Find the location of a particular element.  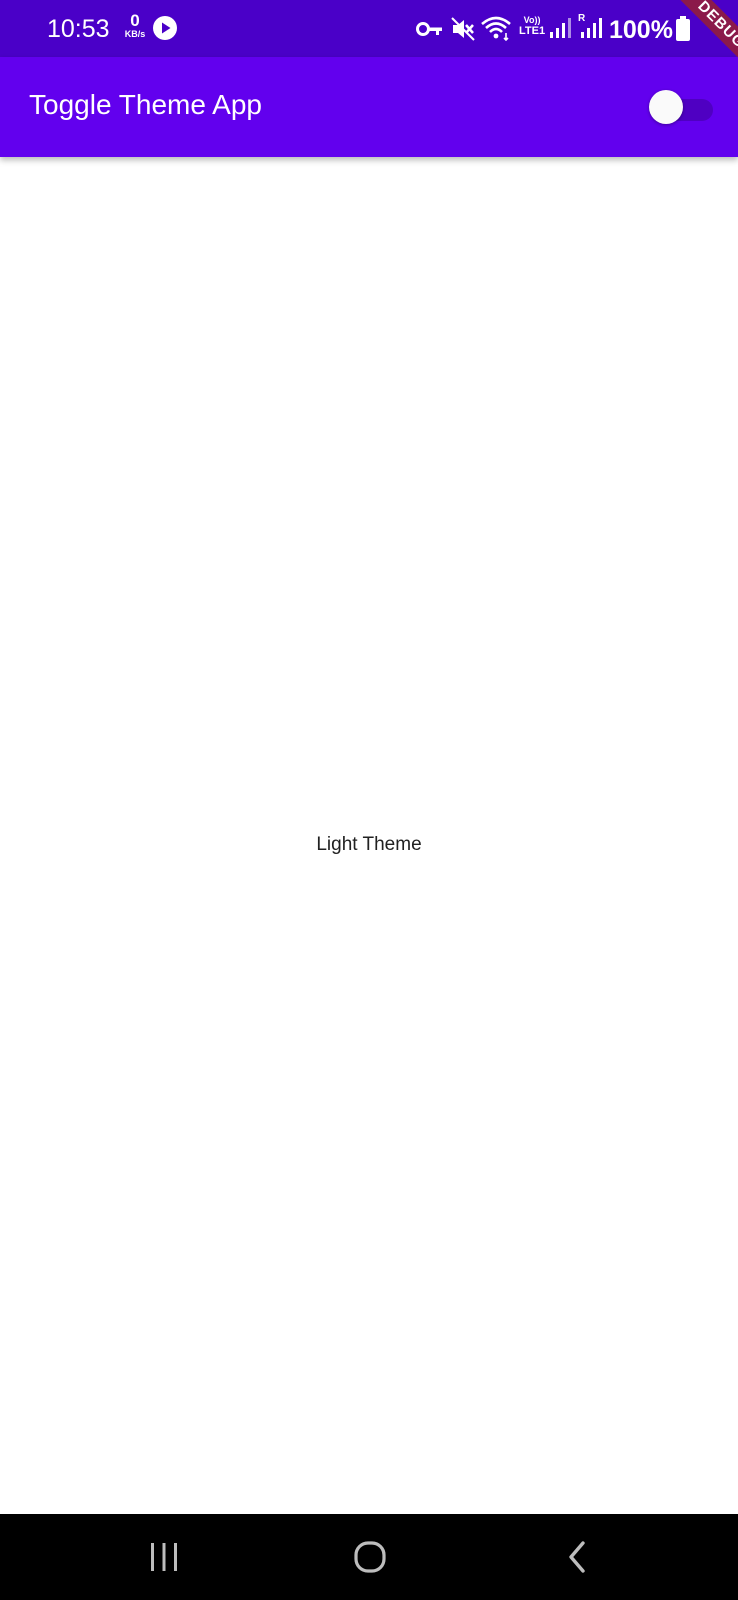

navigation-bar is located at coordinates (369, 1557).